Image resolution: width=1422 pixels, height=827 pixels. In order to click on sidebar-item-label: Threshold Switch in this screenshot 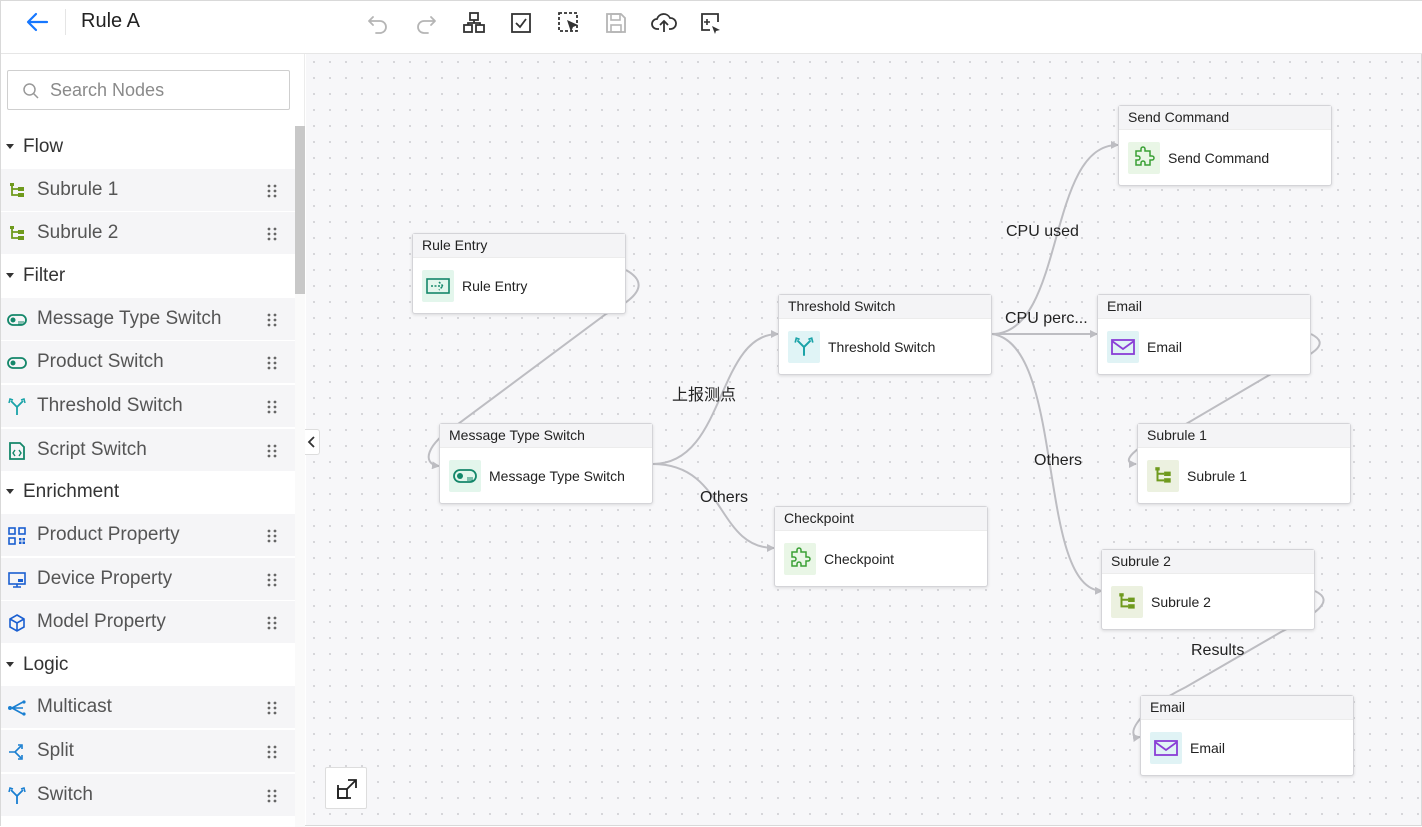, I will do `click(110, 405)`.